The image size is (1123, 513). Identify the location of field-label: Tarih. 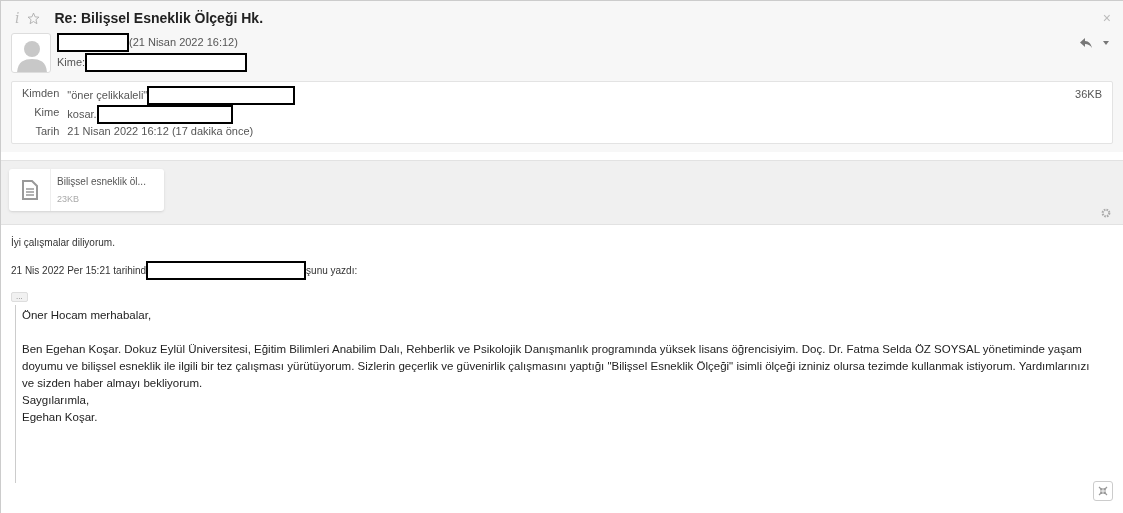
(47, 131).